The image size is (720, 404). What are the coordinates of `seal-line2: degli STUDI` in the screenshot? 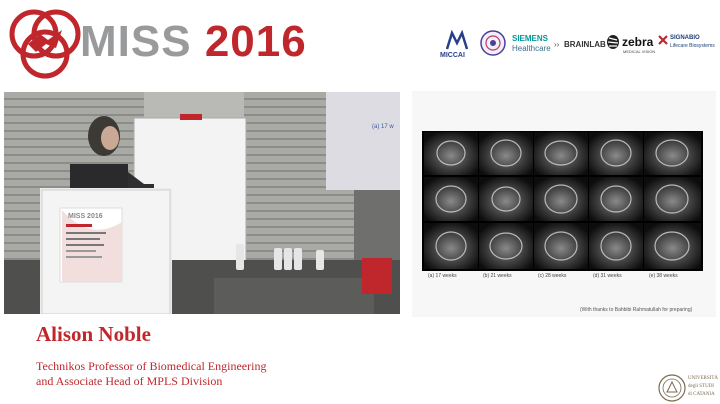 It's located at (701, 386).